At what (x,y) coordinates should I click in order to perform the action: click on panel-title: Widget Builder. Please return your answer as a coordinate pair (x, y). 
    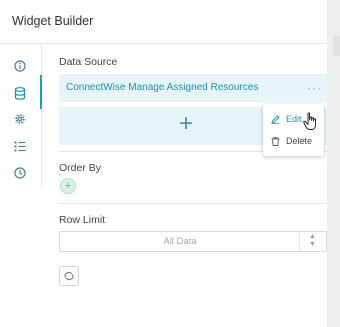
    Looking at the image, I should click on (53, 21).